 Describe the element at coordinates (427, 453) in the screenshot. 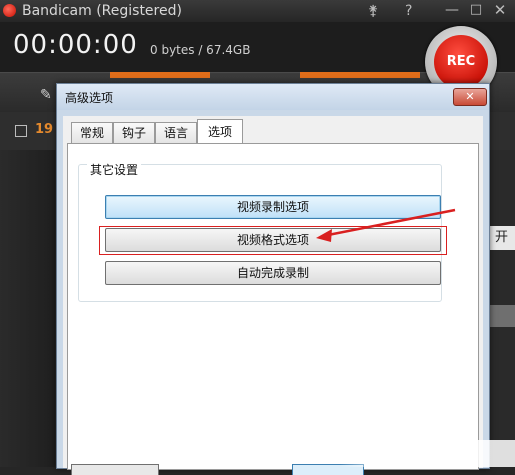

I see `watermark` at that location.